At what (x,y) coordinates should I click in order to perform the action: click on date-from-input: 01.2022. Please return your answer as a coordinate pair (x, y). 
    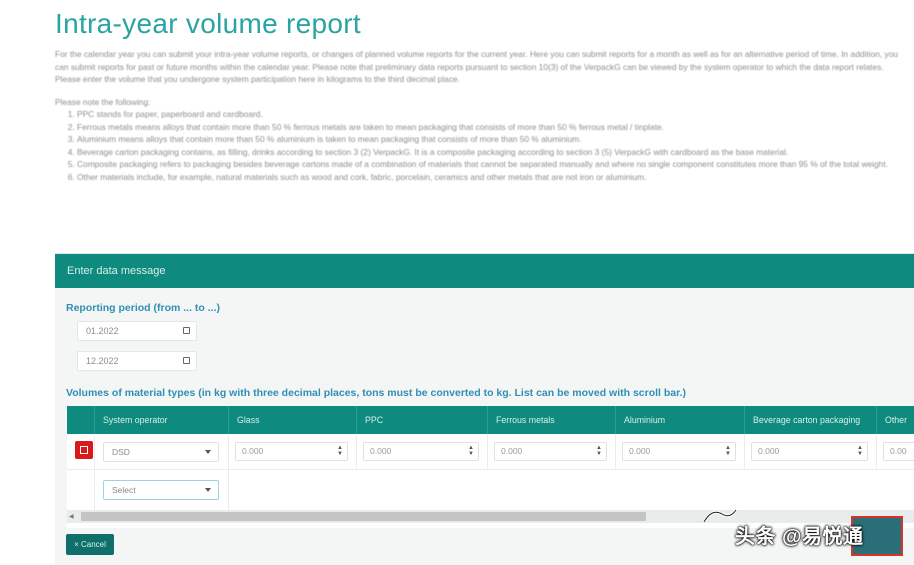
    Looking at the image, I should click on (137, 331).